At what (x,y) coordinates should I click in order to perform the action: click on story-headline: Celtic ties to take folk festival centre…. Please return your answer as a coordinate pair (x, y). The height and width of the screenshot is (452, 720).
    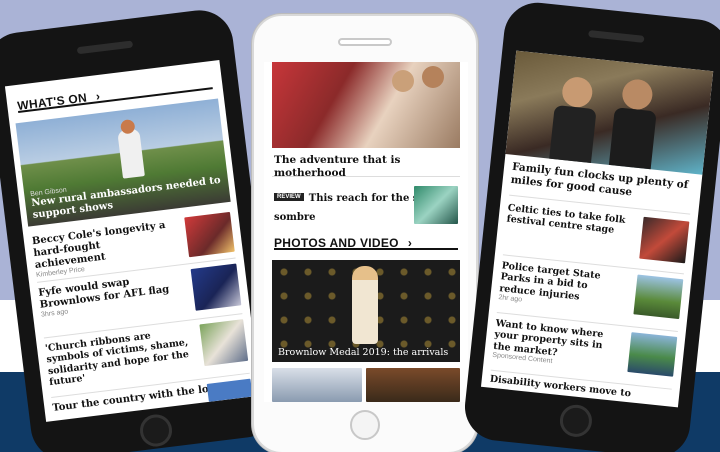
    Looking at the image, I should click on (566, 219).